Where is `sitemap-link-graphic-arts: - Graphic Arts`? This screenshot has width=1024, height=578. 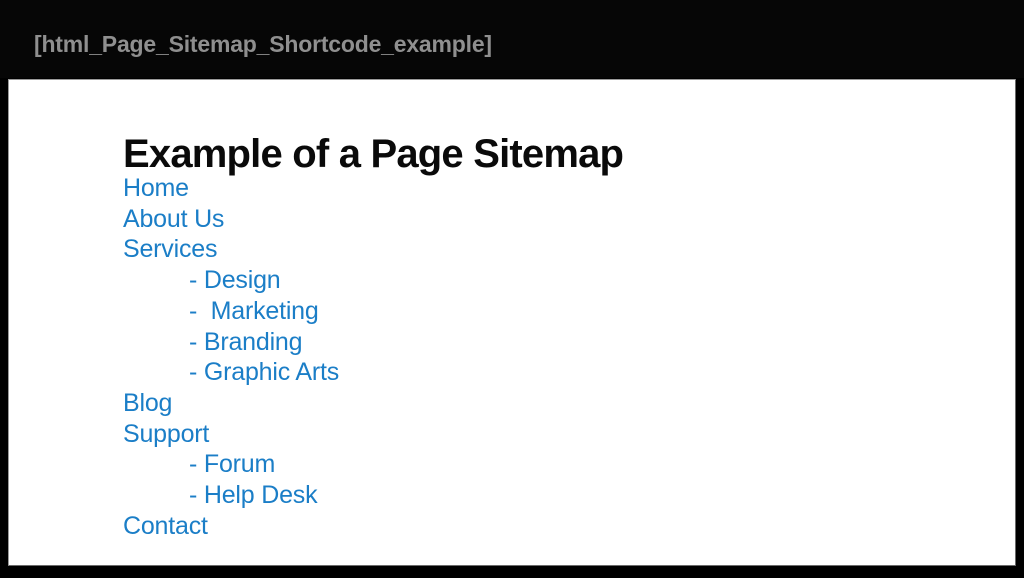 sitemap-link-graphic-arts: - Graphic Arts is located at coordinates (264, 372).